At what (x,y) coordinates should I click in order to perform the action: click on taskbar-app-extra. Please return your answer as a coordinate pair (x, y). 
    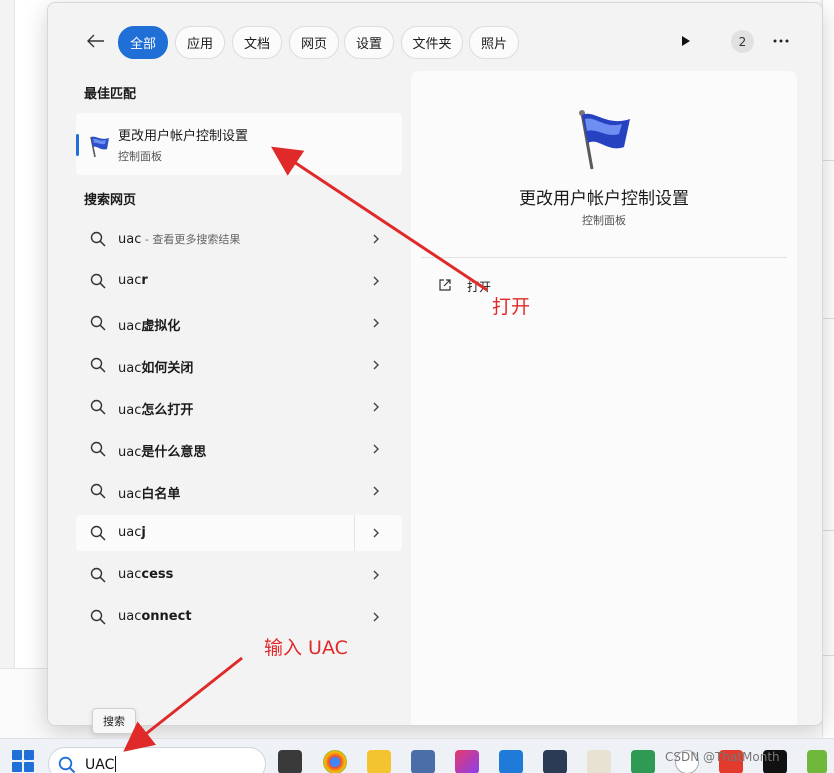
    Looking at the image, I should click on (817, 761).